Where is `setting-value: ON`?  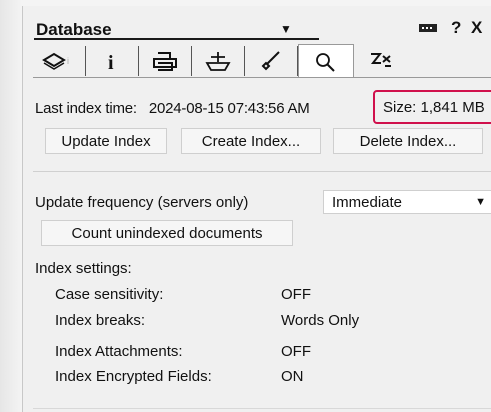
setting-value: ON is located at coordinates (292, 376).